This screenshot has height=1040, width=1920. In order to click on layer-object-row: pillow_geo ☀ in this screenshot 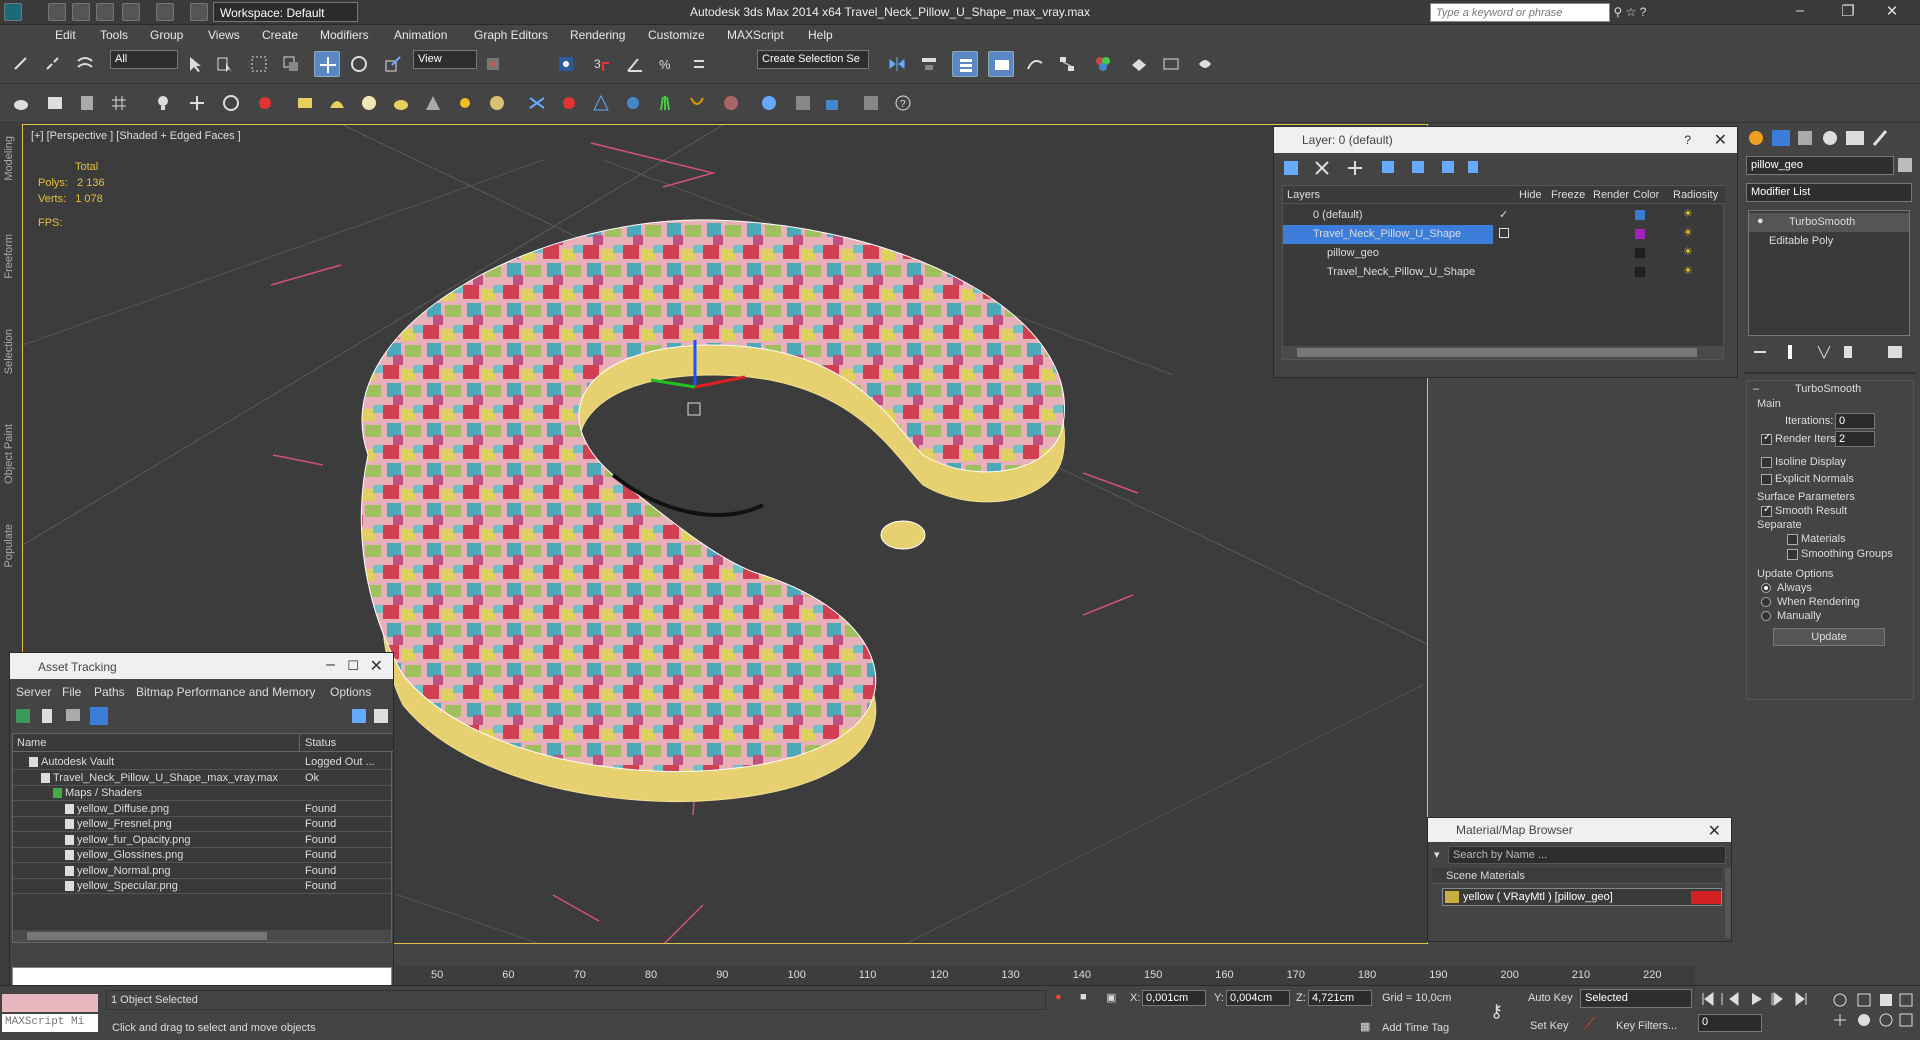, I will do `click(1504, 253)`.